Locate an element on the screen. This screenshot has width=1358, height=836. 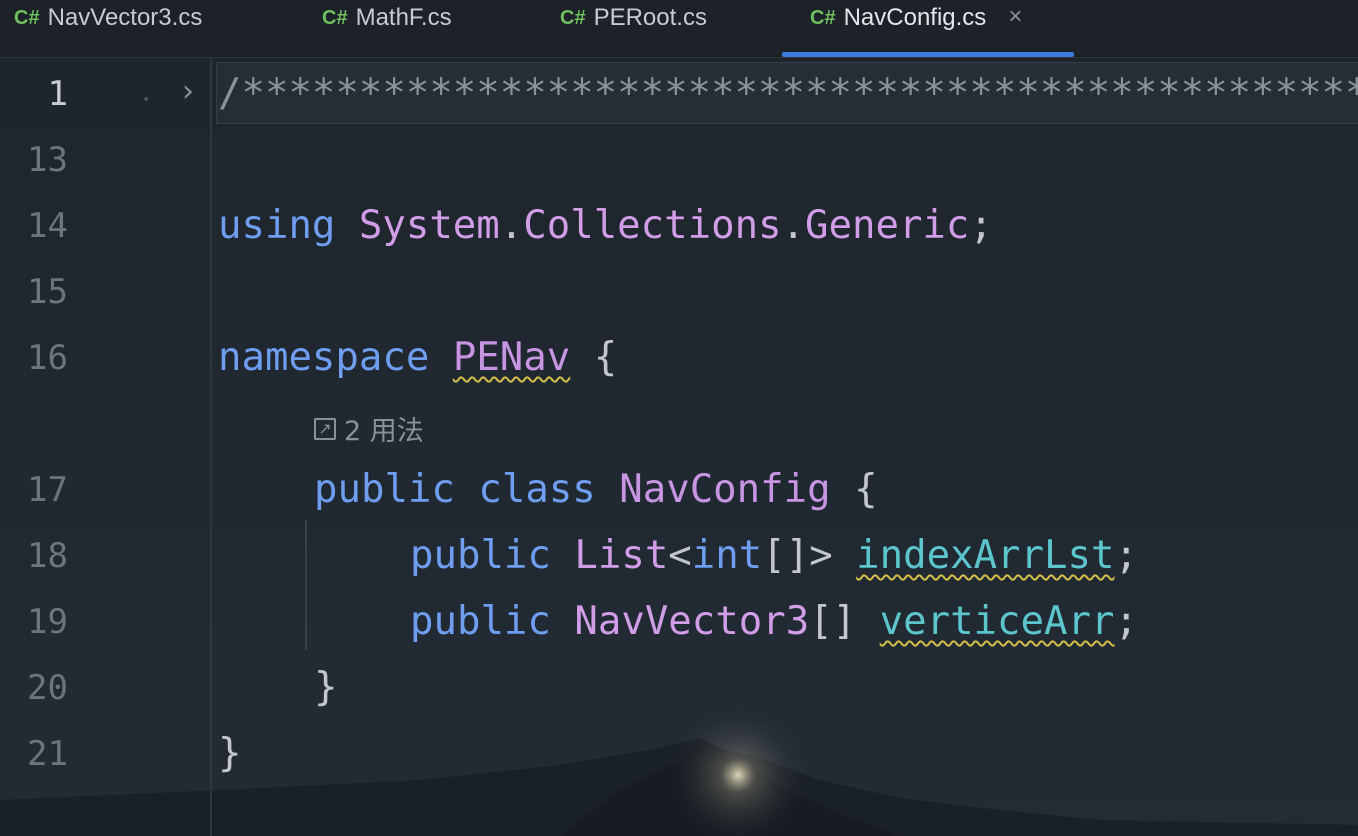
class-name: NavConfig is located at coordinates (725, 489).